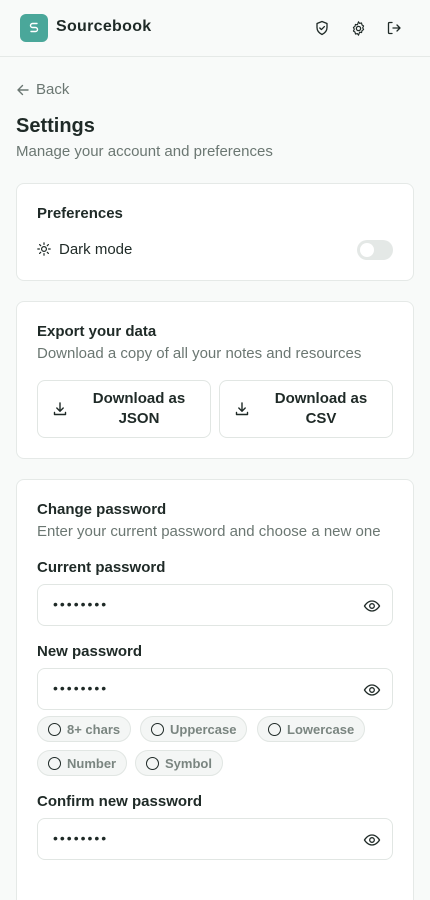  Describe the element at coordinates (215, 839) in the screenshot. I see `confirm-password-field: ••••••••` at that location.